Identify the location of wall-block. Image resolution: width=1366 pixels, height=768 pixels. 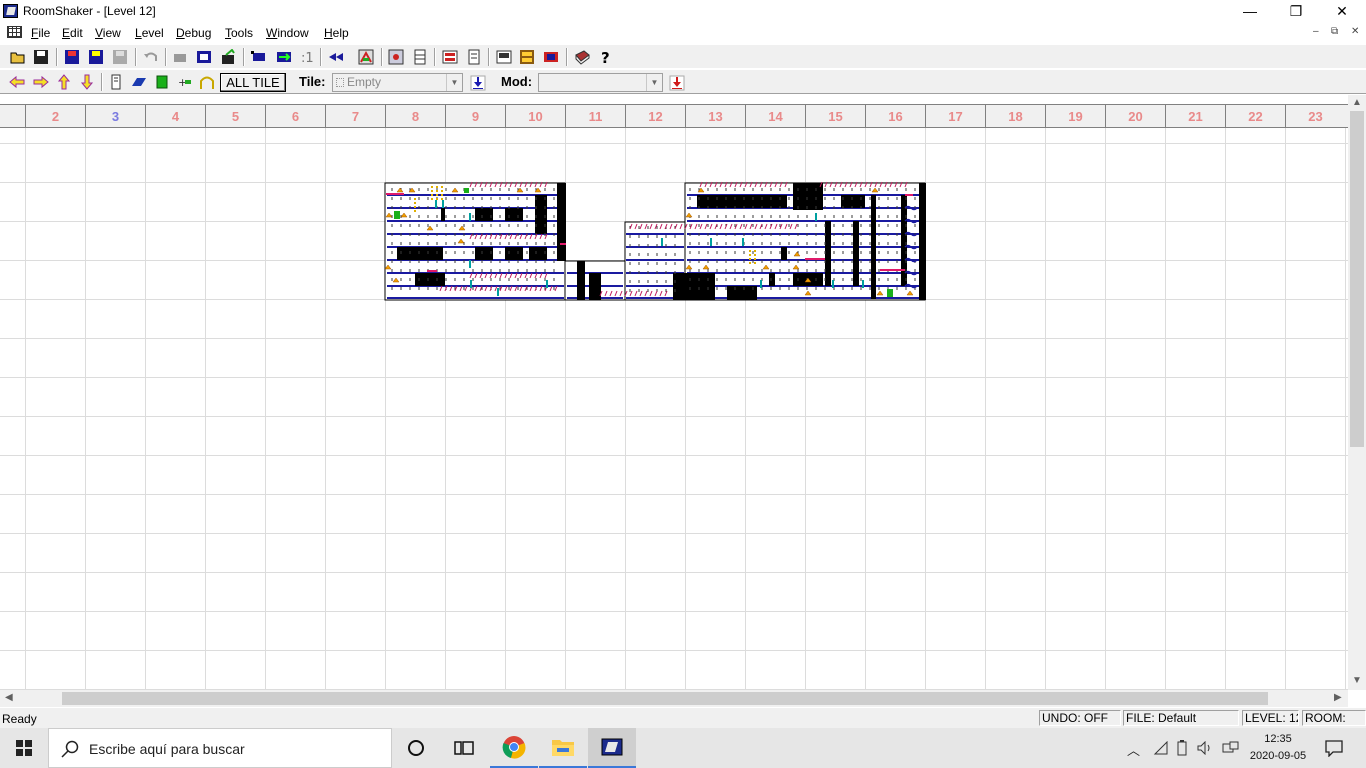
(443, 214).